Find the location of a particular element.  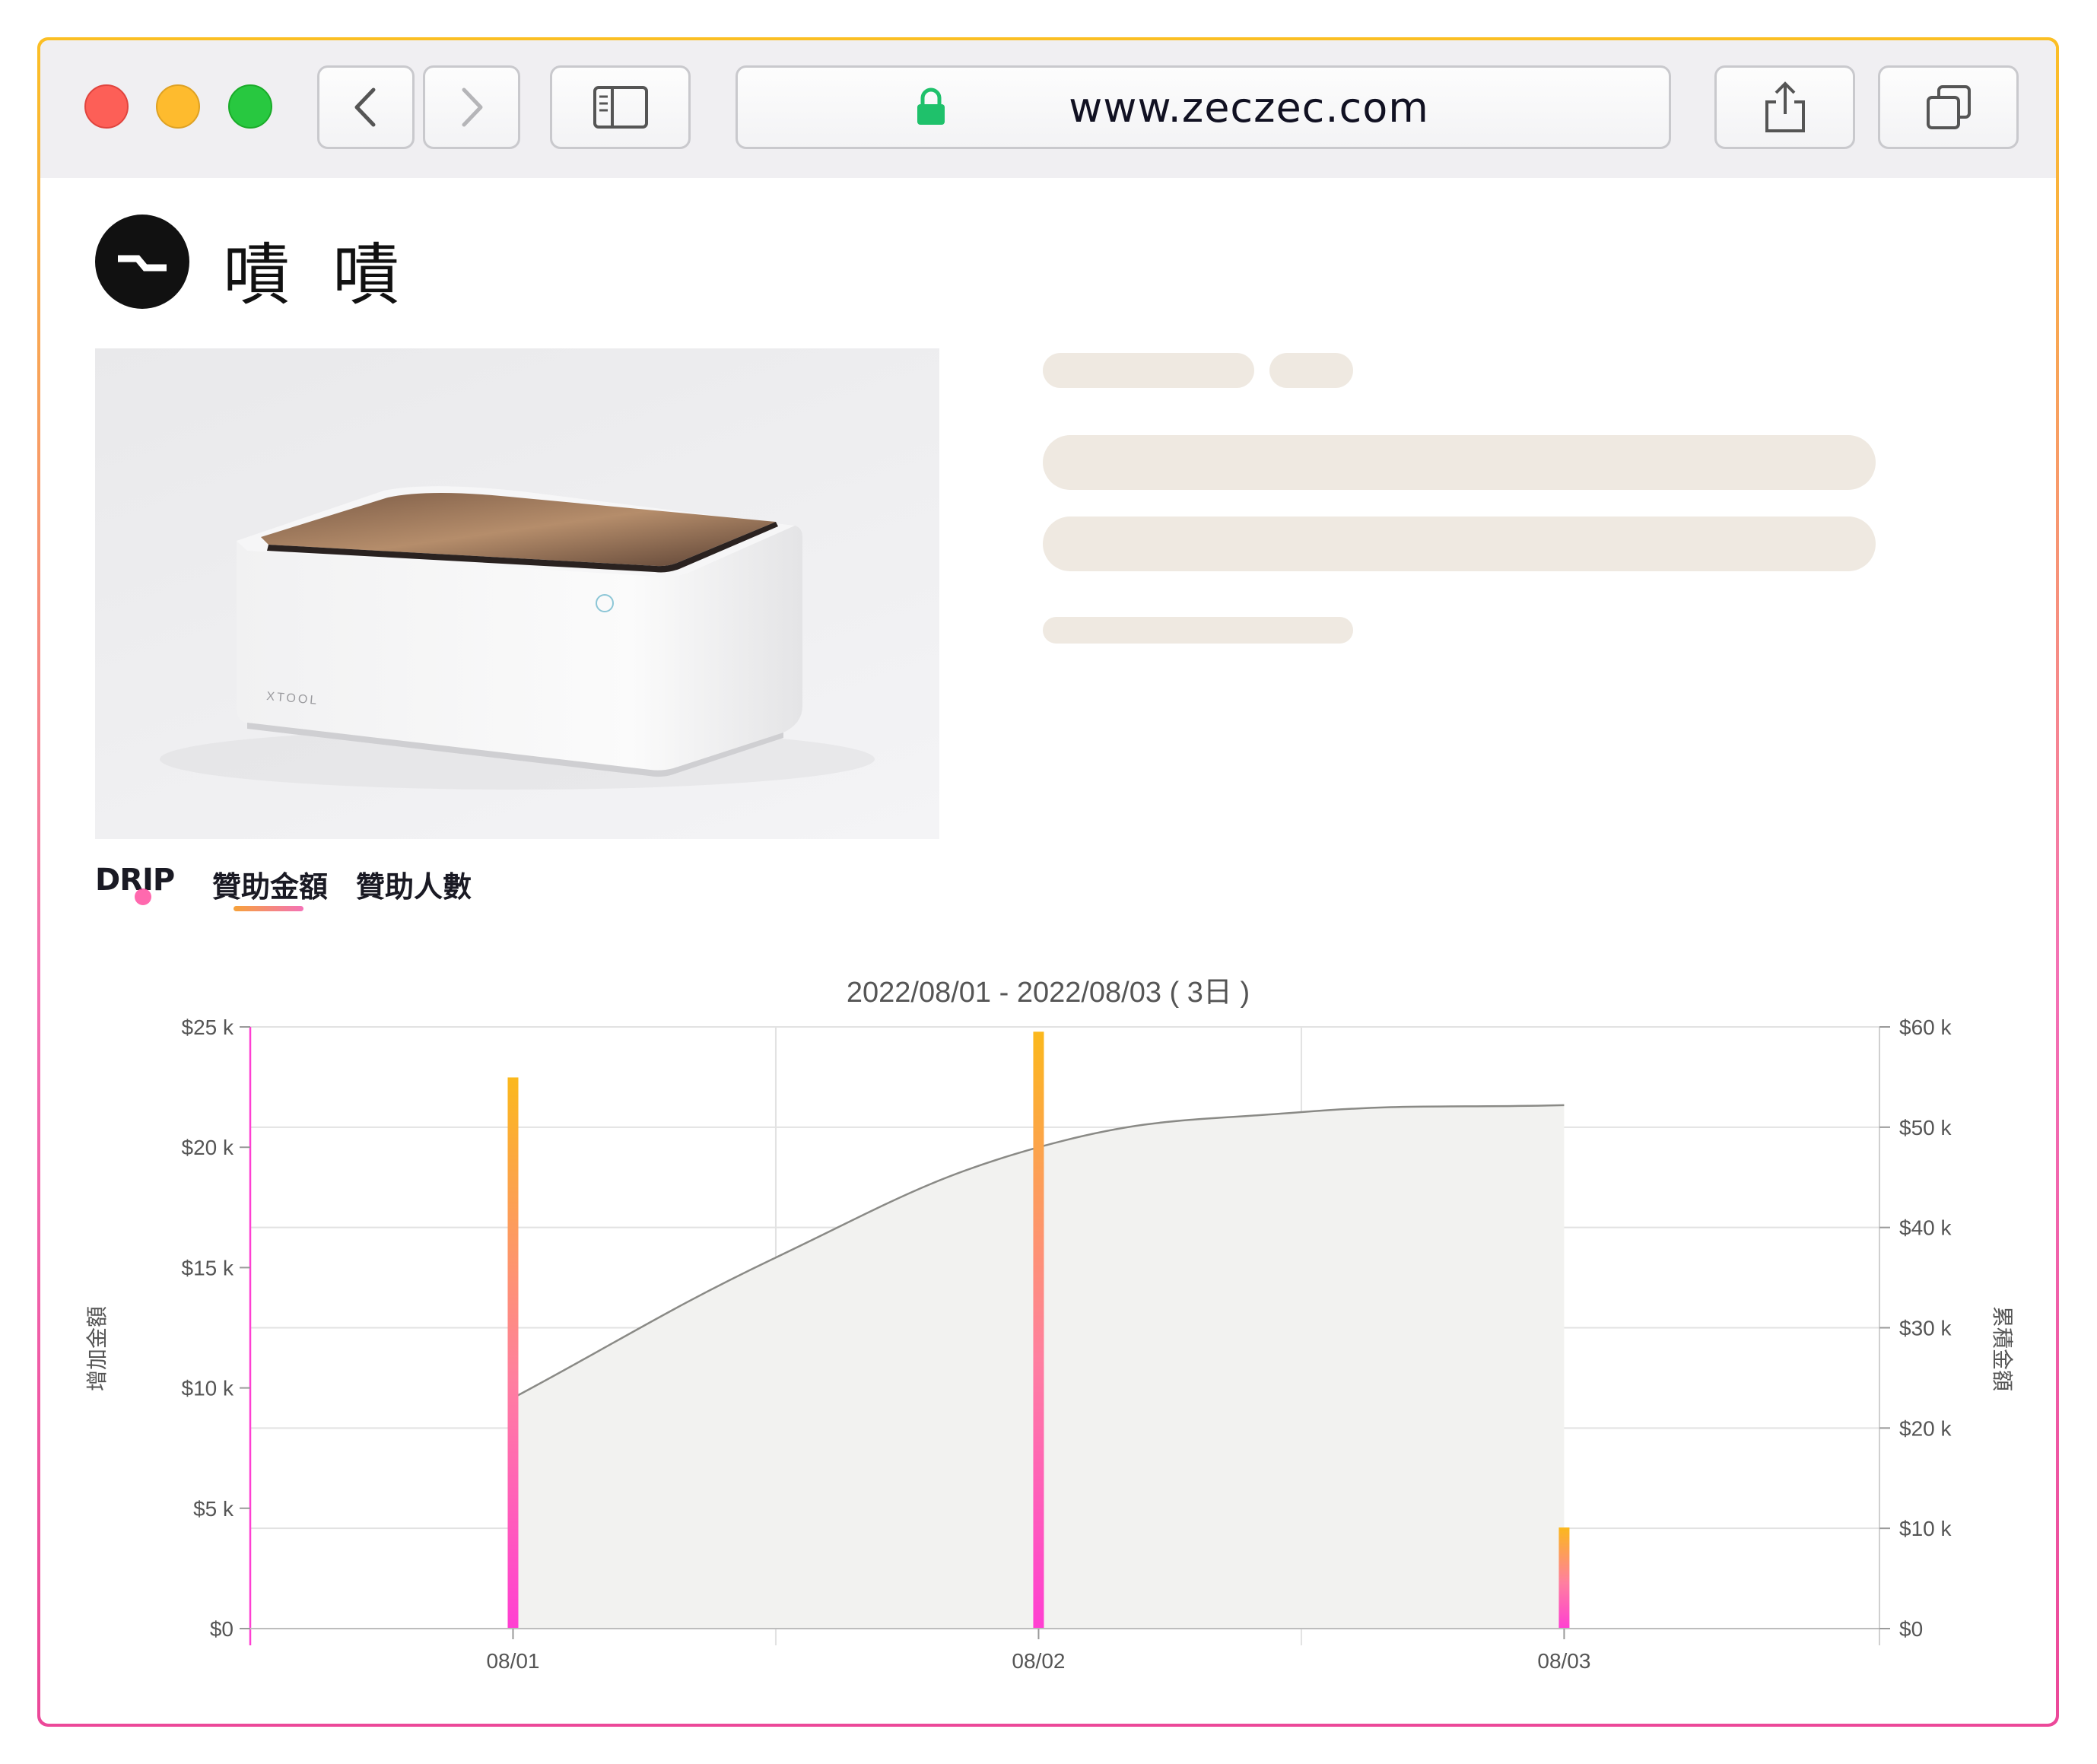

product-image: XTOOL is located at coordinates (517, 593).